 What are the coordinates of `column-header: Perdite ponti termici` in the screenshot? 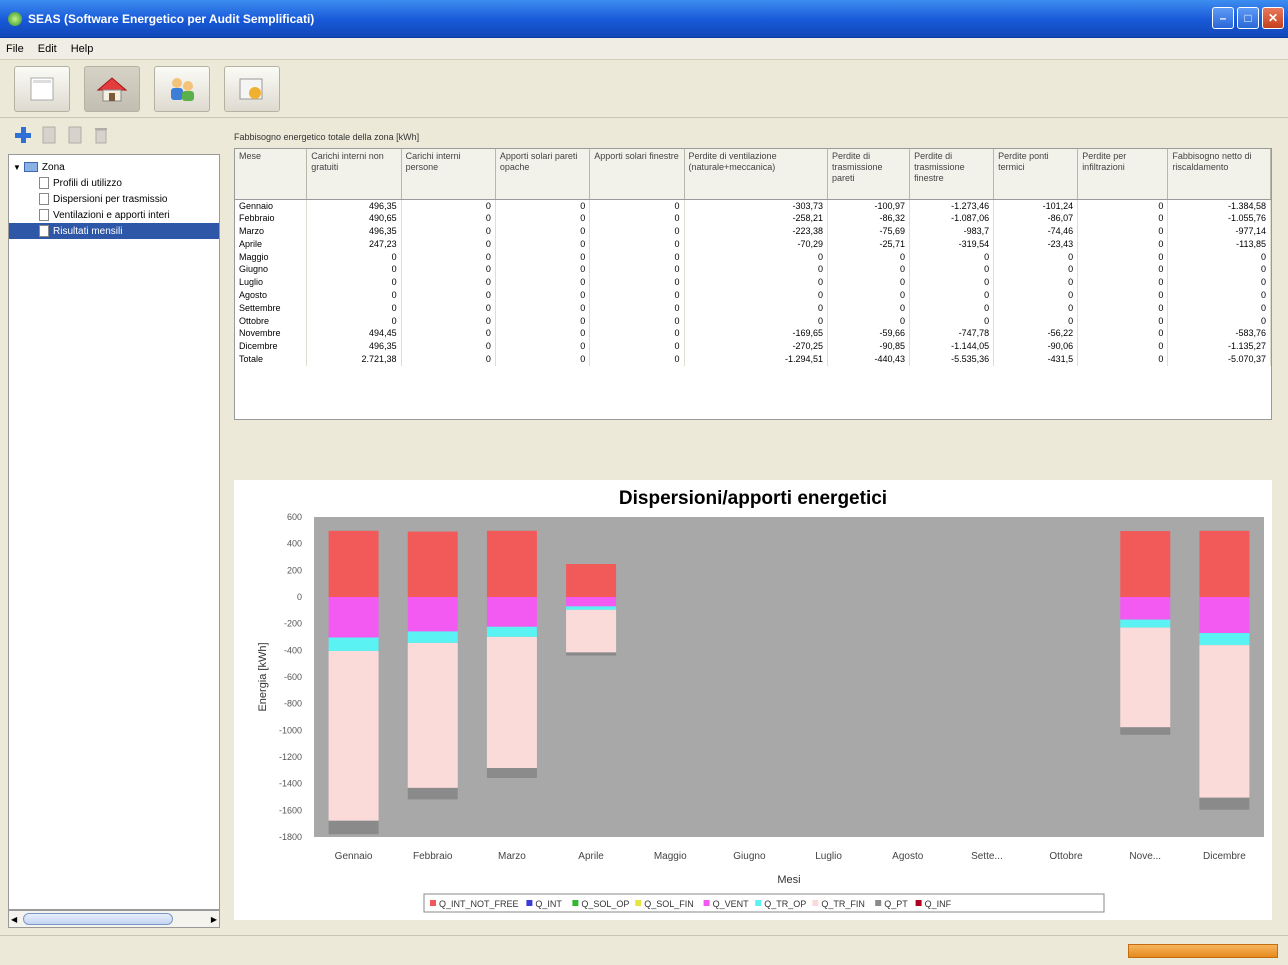 It's located at (1036, 174).